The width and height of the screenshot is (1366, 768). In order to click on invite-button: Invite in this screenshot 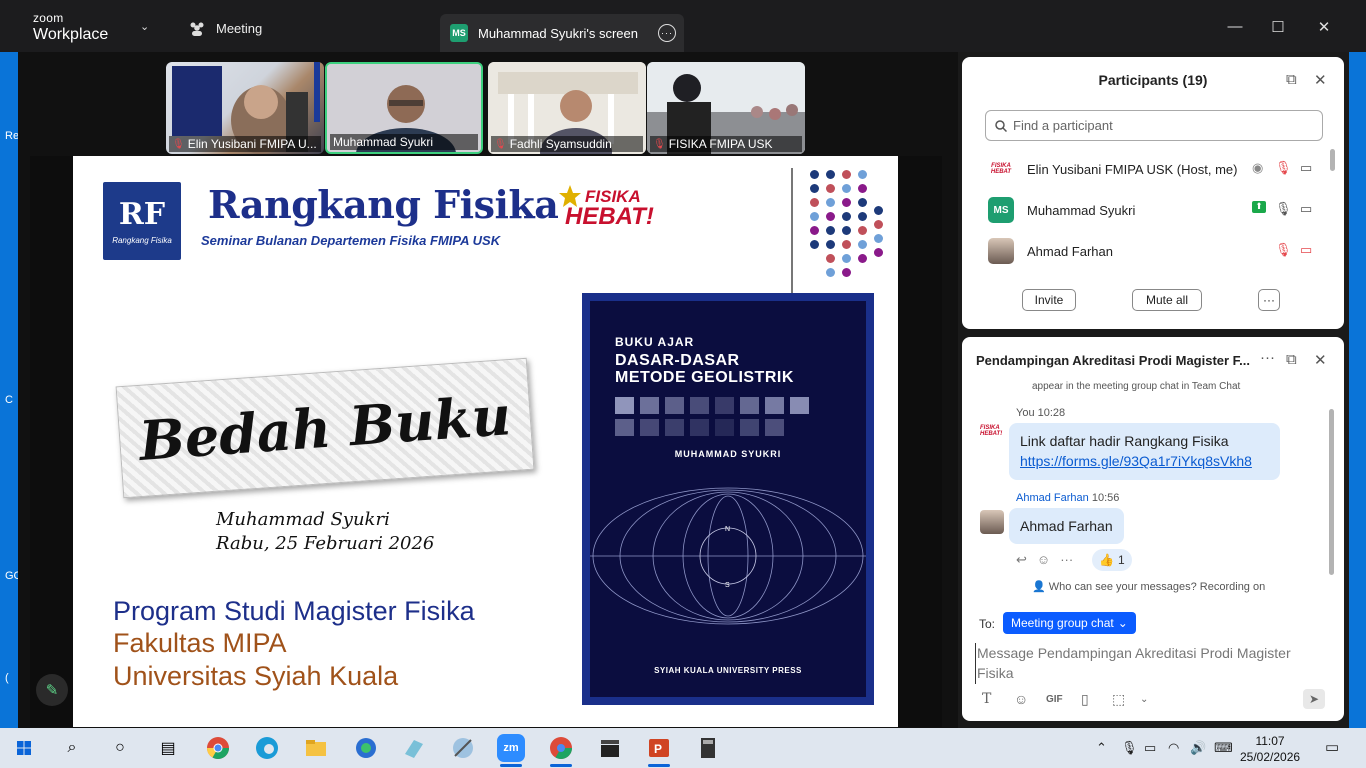, I will do `click(1049, 300)`.